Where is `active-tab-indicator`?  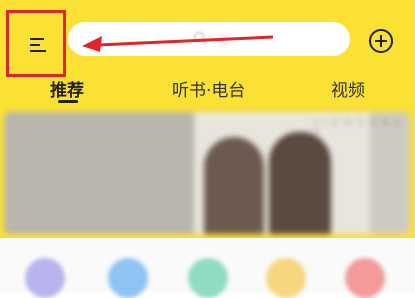
active-tab-indicator is located at coordinates (68, 101).